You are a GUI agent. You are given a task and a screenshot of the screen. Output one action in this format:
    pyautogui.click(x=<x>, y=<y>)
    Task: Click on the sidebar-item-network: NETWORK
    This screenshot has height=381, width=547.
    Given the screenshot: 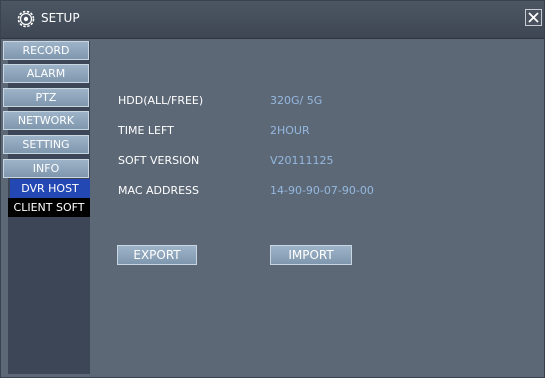 What is the action you would take?
    pyautogui.click(x=46, y=120)
    